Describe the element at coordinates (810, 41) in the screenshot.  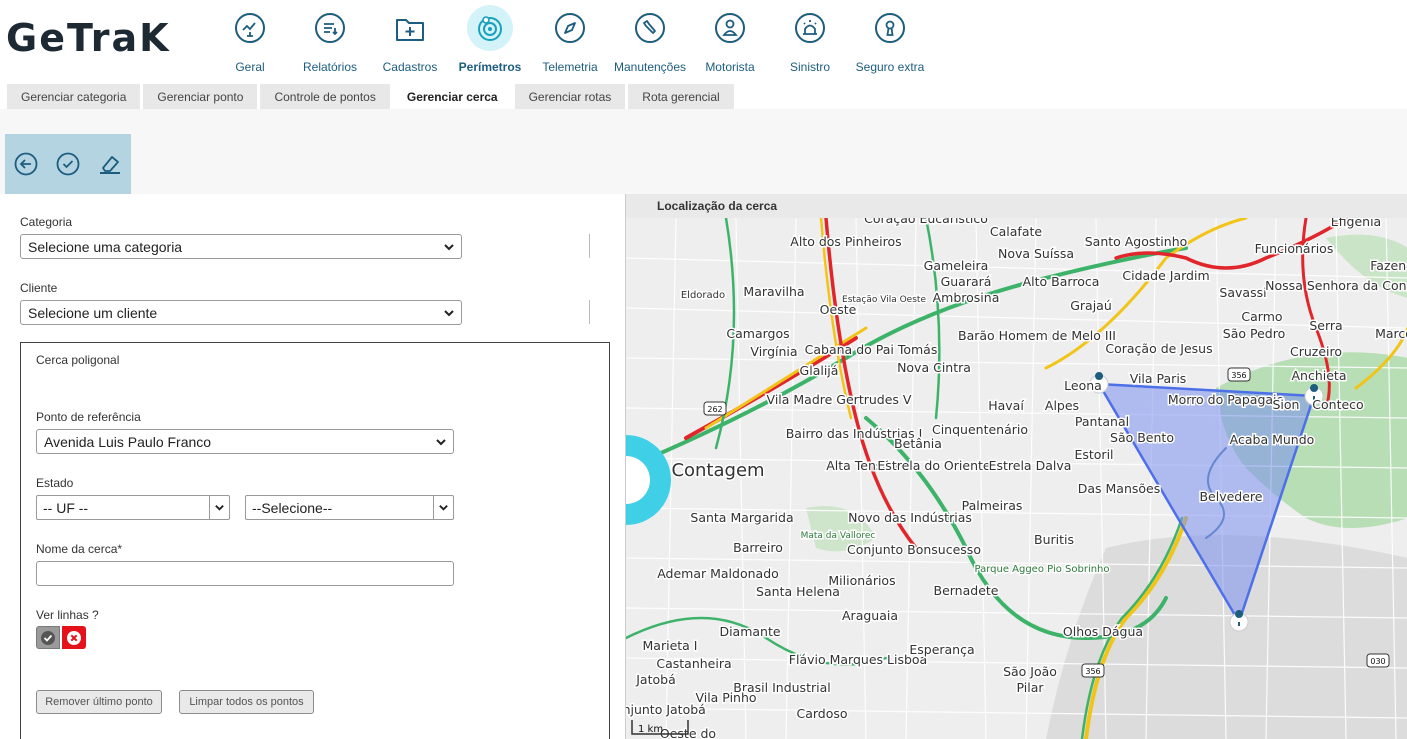
I see `nav-item-sinistro: Sinistro` at that location.